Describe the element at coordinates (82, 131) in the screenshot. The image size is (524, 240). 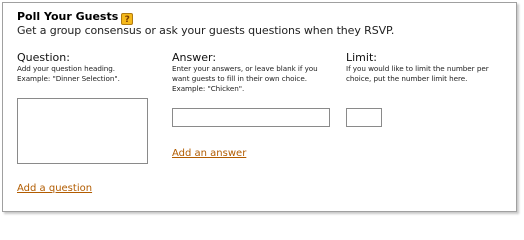
I see `question-textarea` at that location.